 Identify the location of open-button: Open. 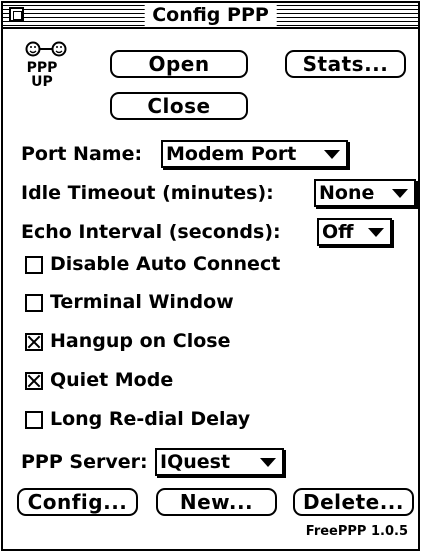
(179, 64).